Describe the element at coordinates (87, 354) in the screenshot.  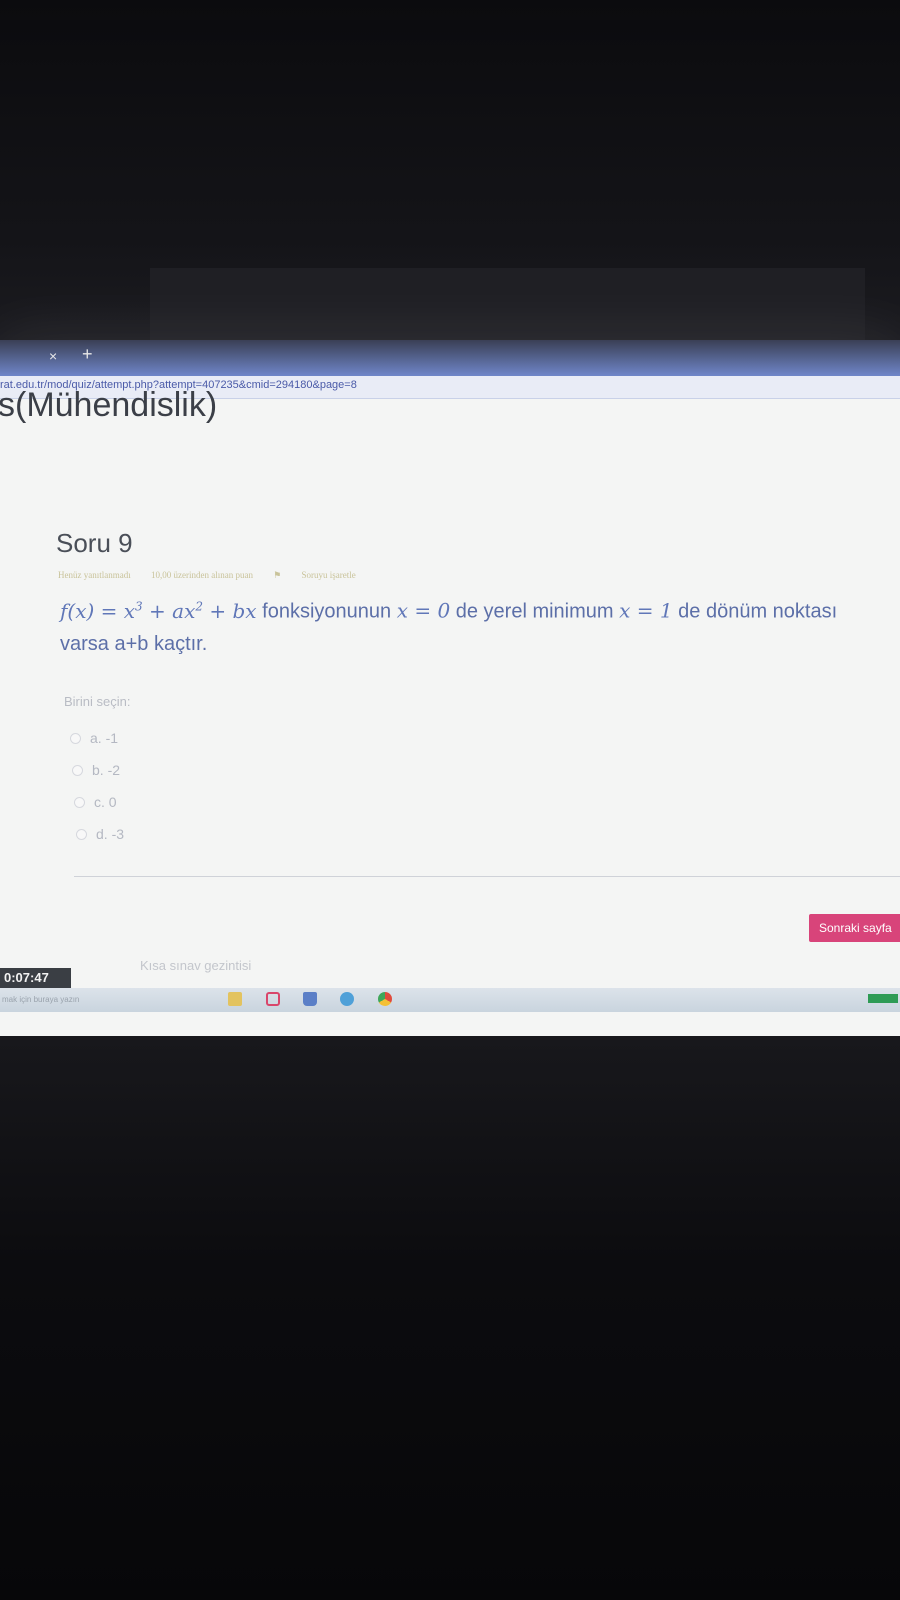
I see `new-tab-icon: +` at that location.